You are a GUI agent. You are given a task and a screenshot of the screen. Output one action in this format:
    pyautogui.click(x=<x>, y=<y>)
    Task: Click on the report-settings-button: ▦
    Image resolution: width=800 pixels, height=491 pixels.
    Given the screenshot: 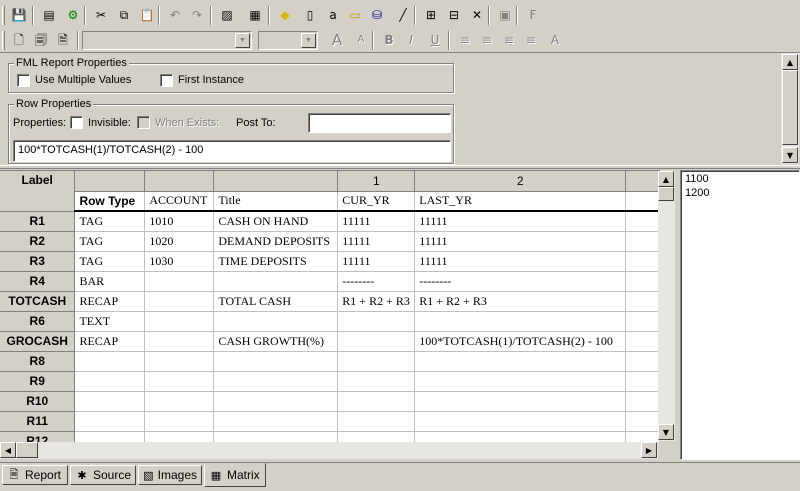 What is the action you would take?
    pyautogui.click(x=255, y=15)
    